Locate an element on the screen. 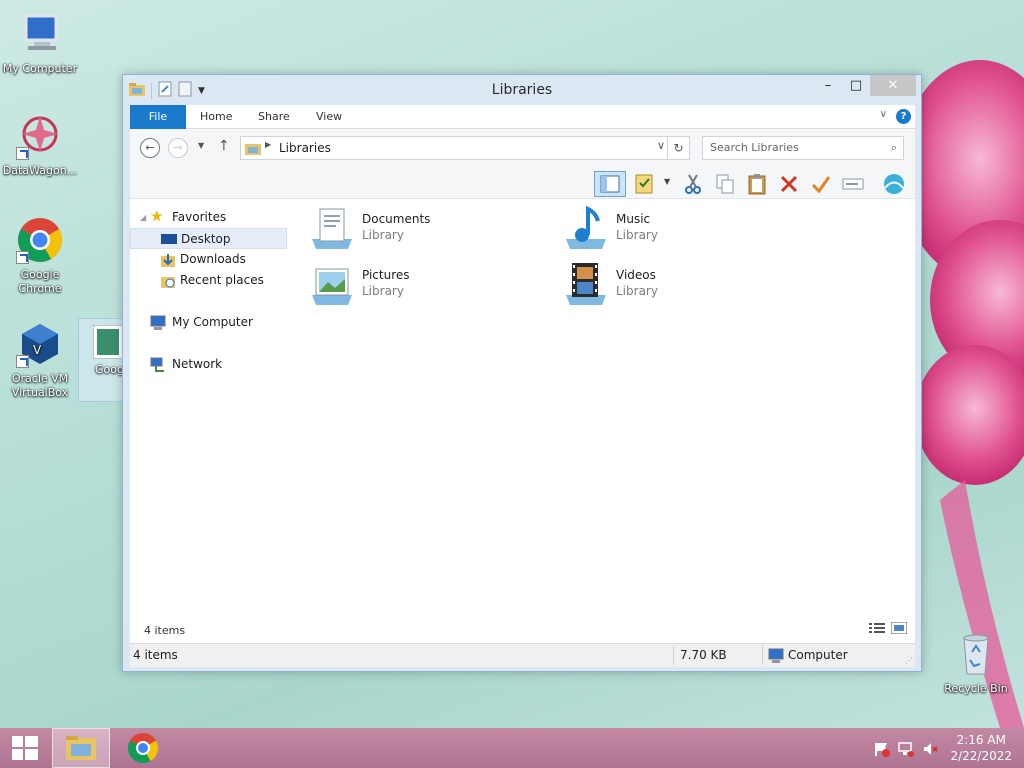  library-name: Pictures is located at coordinates (386, 275).